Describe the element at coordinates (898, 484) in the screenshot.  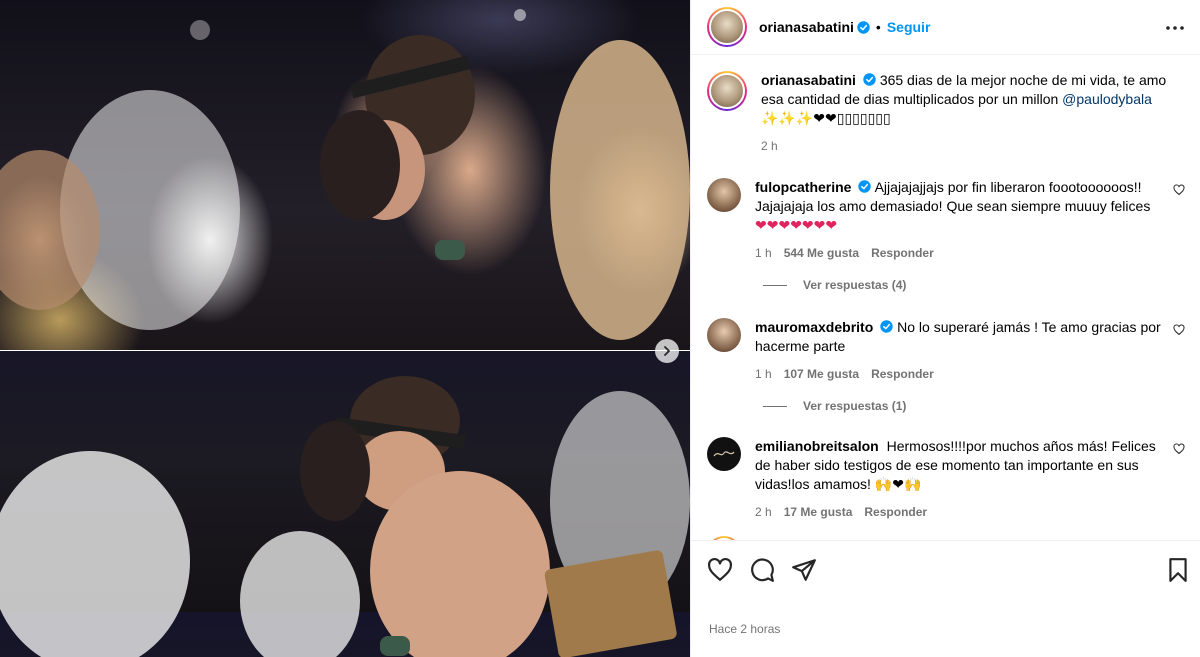
I see `comment-emojis: 🙌❤🙌` at that location.